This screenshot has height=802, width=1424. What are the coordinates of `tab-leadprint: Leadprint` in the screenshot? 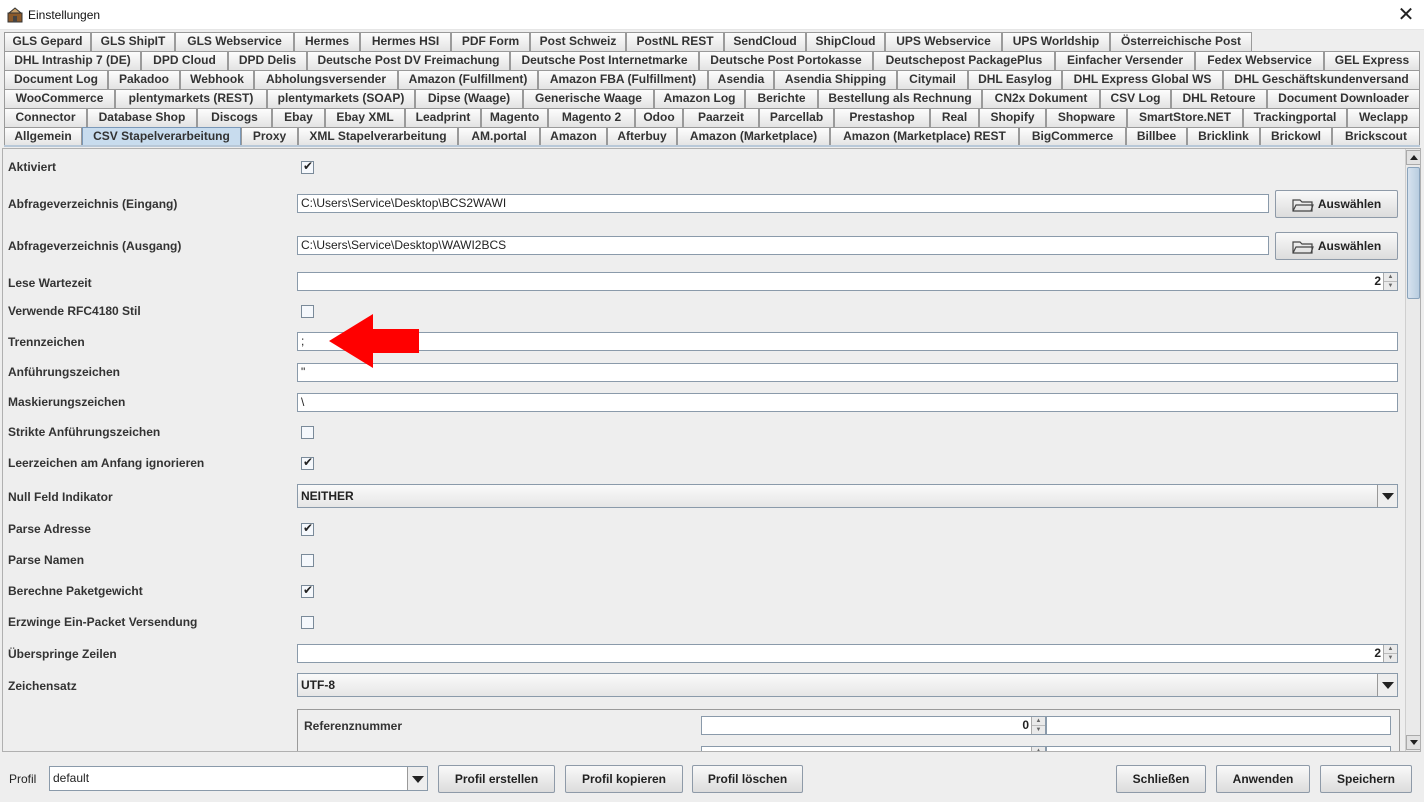 It's located at (443, 117).